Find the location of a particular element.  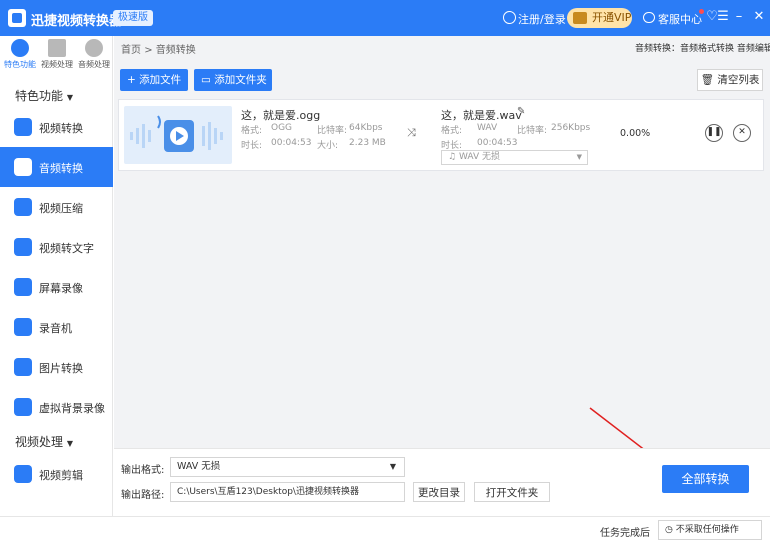

source-duration-label: 时长: is located at coordinates (252, 146).